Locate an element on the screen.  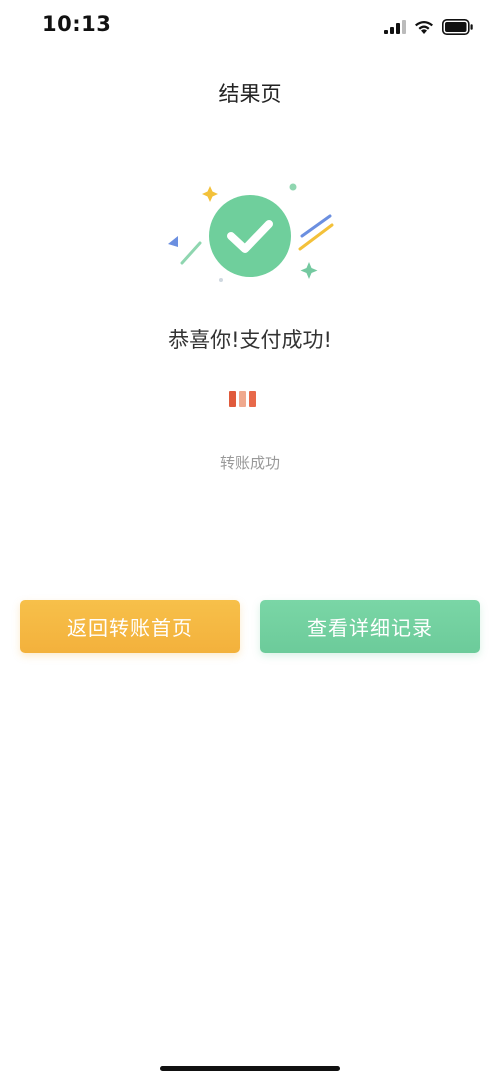
home-indicator is located at coordinates (250, 1068).